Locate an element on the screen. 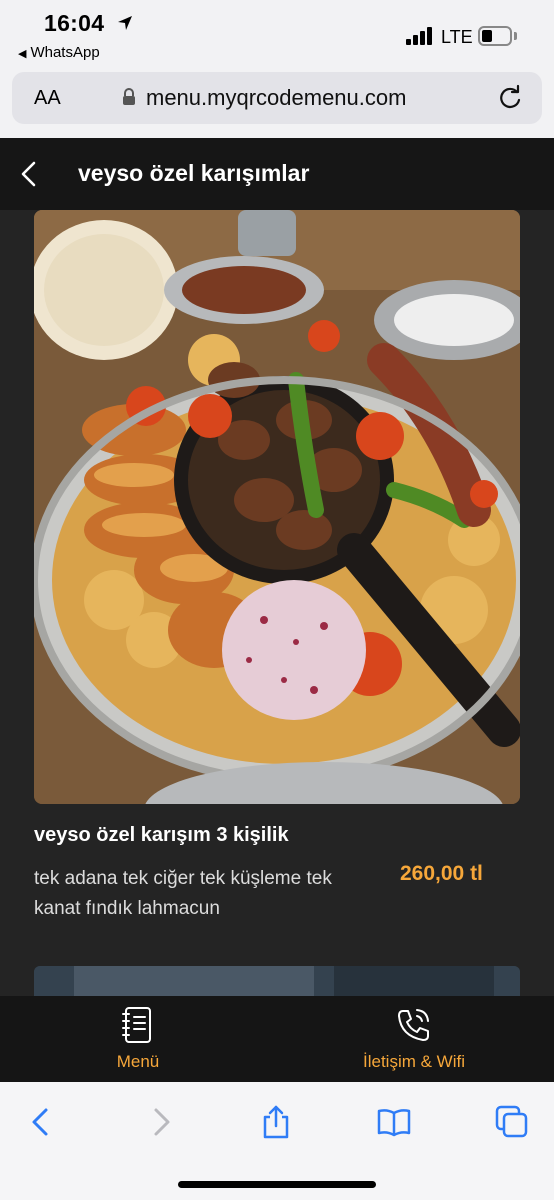 This screenshot has height=1200, width=554. back-to-app-link: ◀ WhatsApp is located at coordinates (59, 52).